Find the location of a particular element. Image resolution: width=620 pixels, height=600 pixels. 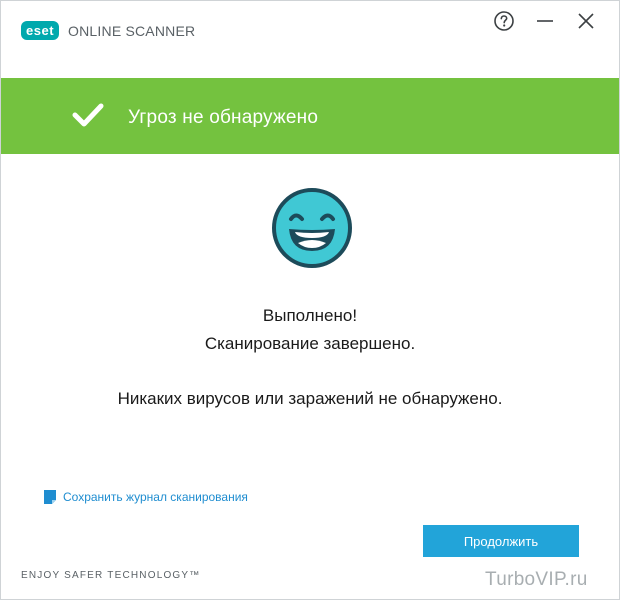

status-banner: Угроз не обнаружено is located at coordinates (310, 116).